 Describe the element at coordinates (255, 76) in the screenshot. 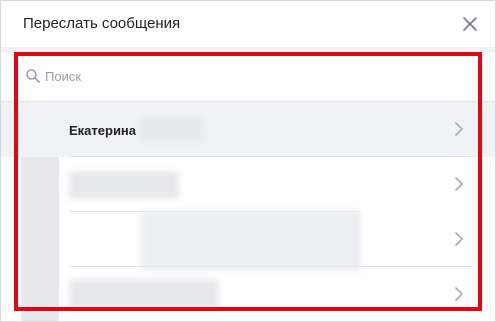

I see `search-input` at that location.